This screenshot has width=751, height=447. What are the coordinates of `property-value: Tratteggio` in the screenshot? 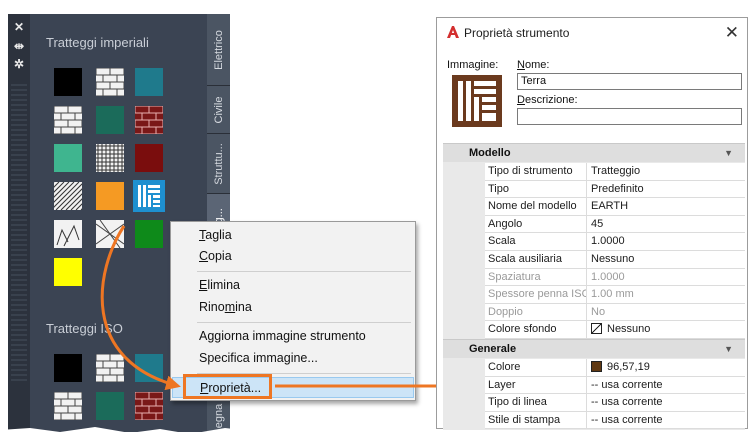 It's located at (667, 171).